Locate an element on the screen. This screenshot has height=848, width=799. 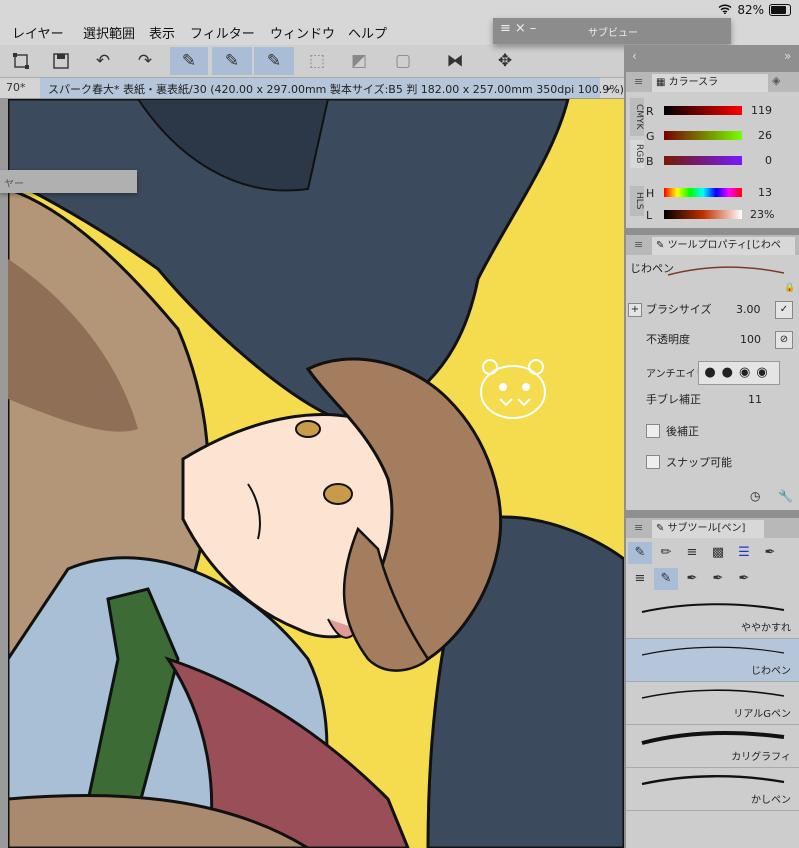
g-gradient is located at coordinates (703, 135).